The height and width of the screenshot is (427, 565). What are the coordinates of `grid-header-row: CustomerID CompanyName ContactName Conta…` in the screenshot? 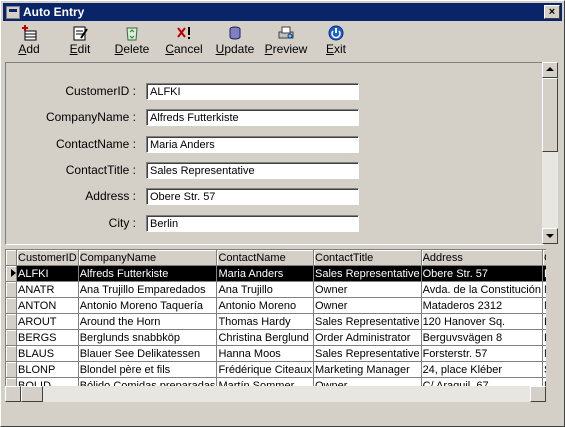 It's located at (276, 258).